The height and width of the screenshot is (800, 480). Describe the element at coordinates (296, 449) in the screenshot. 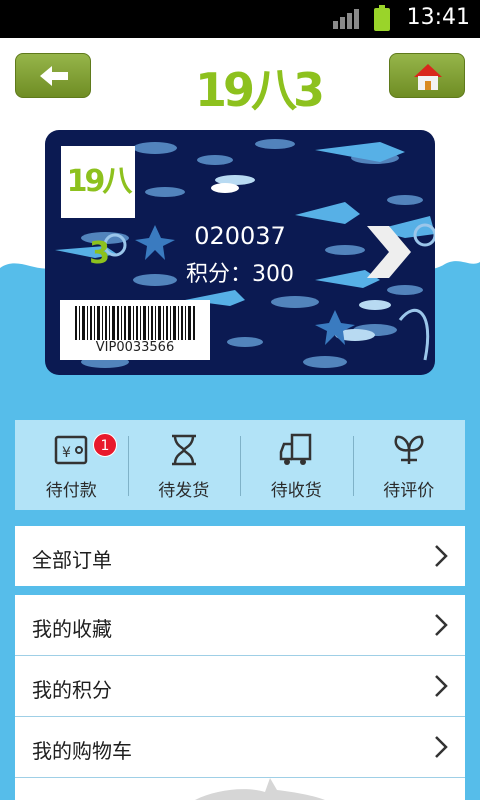

I see `truck-icon` at that location.